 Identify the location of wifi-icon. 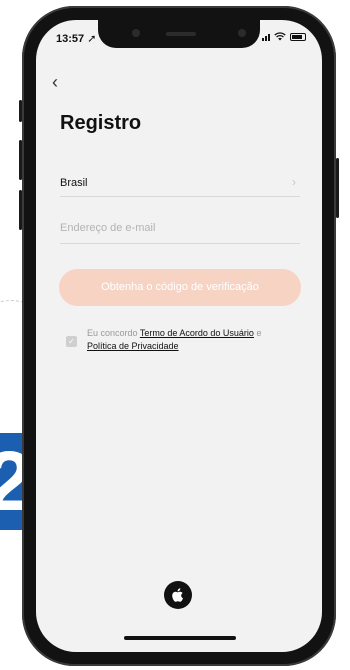
(280, 36).